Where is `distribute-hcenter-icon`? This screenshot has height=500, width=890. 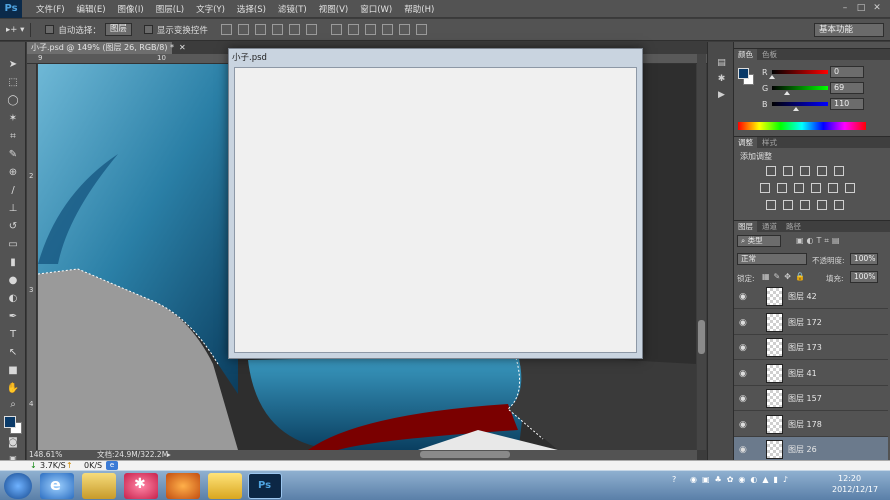 distribute-hcenter-icon is located at coordinates (404, 29).